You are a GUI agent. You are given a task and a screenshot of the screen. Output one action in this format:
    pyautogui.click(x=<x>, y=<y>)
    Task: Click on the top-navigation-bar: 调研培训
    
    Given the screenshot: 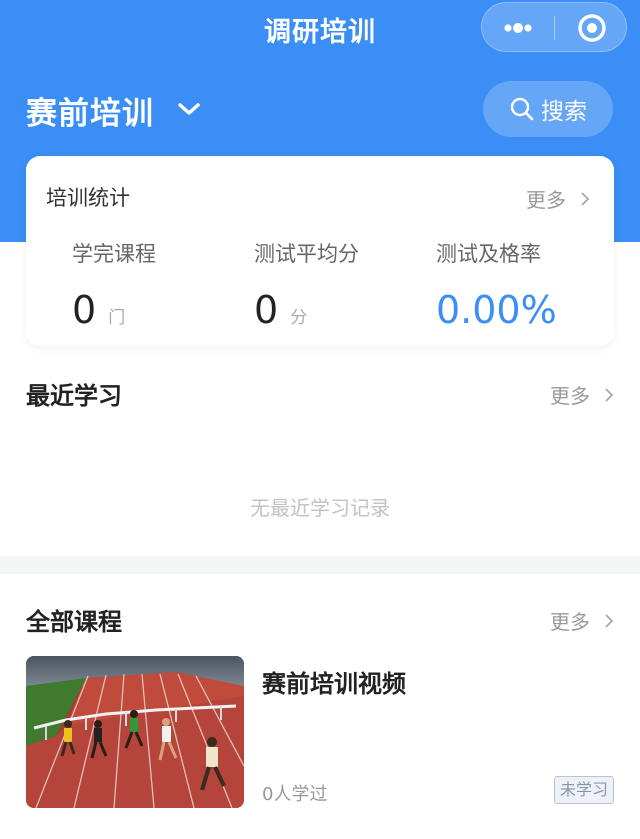 What is the action you would take?
    pyautogui.click(x=320, y=28)
    